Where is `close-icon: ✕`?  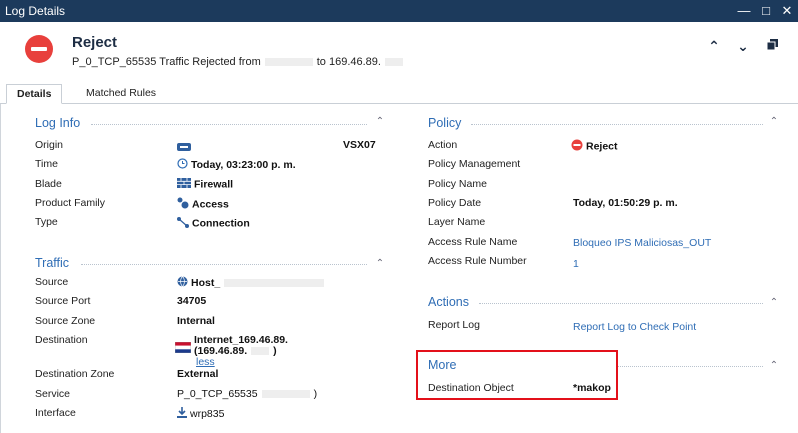
close-icon: ✕ is located at coordinates (787, 11).